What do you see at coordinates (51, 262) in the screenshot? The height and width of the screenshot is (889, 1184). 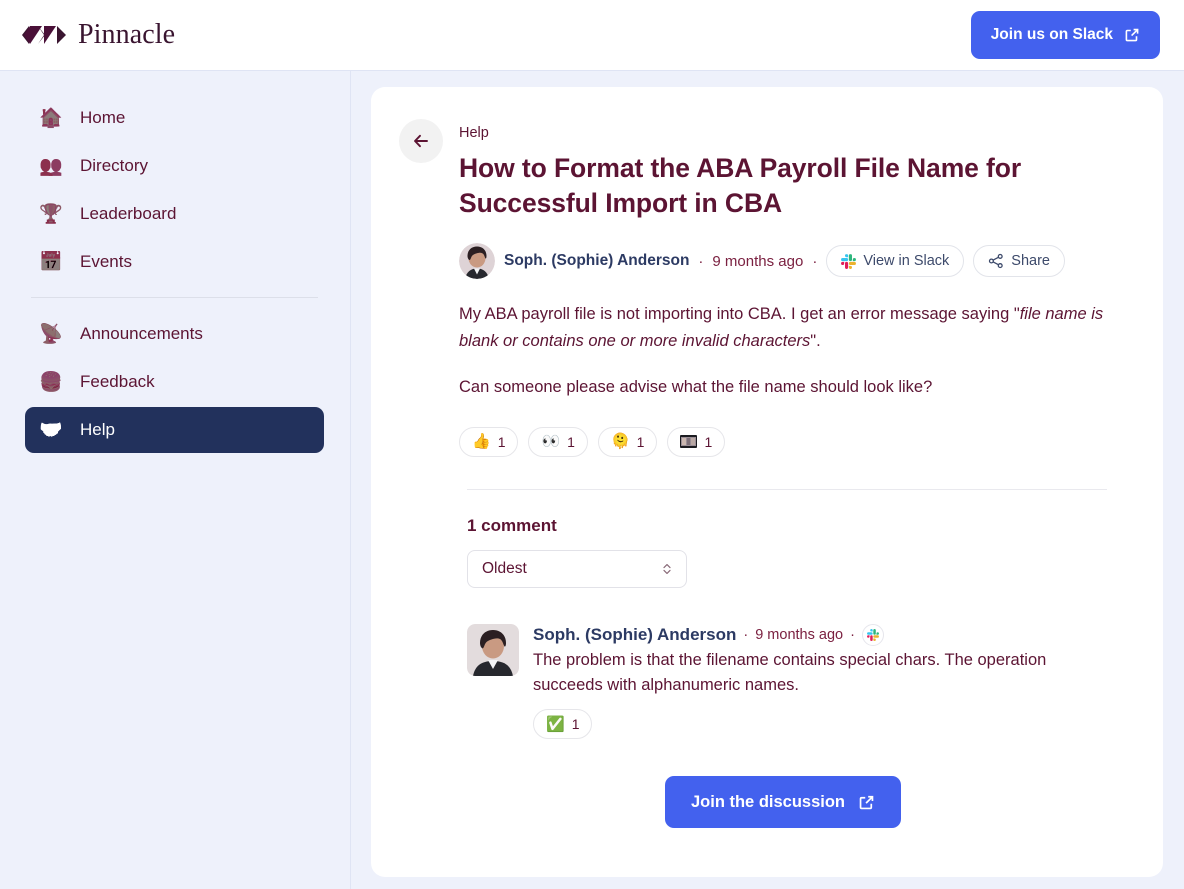 I see `calendar-icon: 📅` at bounding box center [51, 262].